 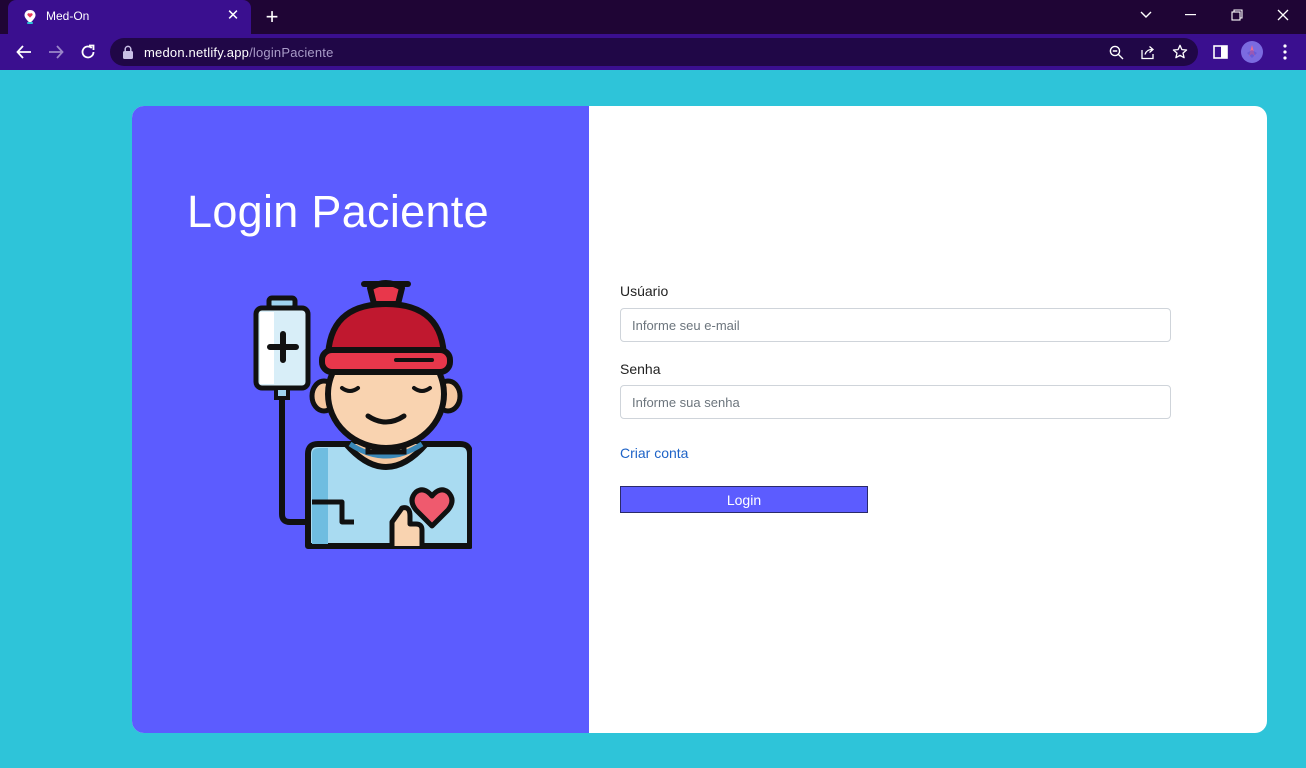 What do you see at coordinates (362, 414) in the screenshot?
I see `patient-illustration` at bounding box center [362, 414].